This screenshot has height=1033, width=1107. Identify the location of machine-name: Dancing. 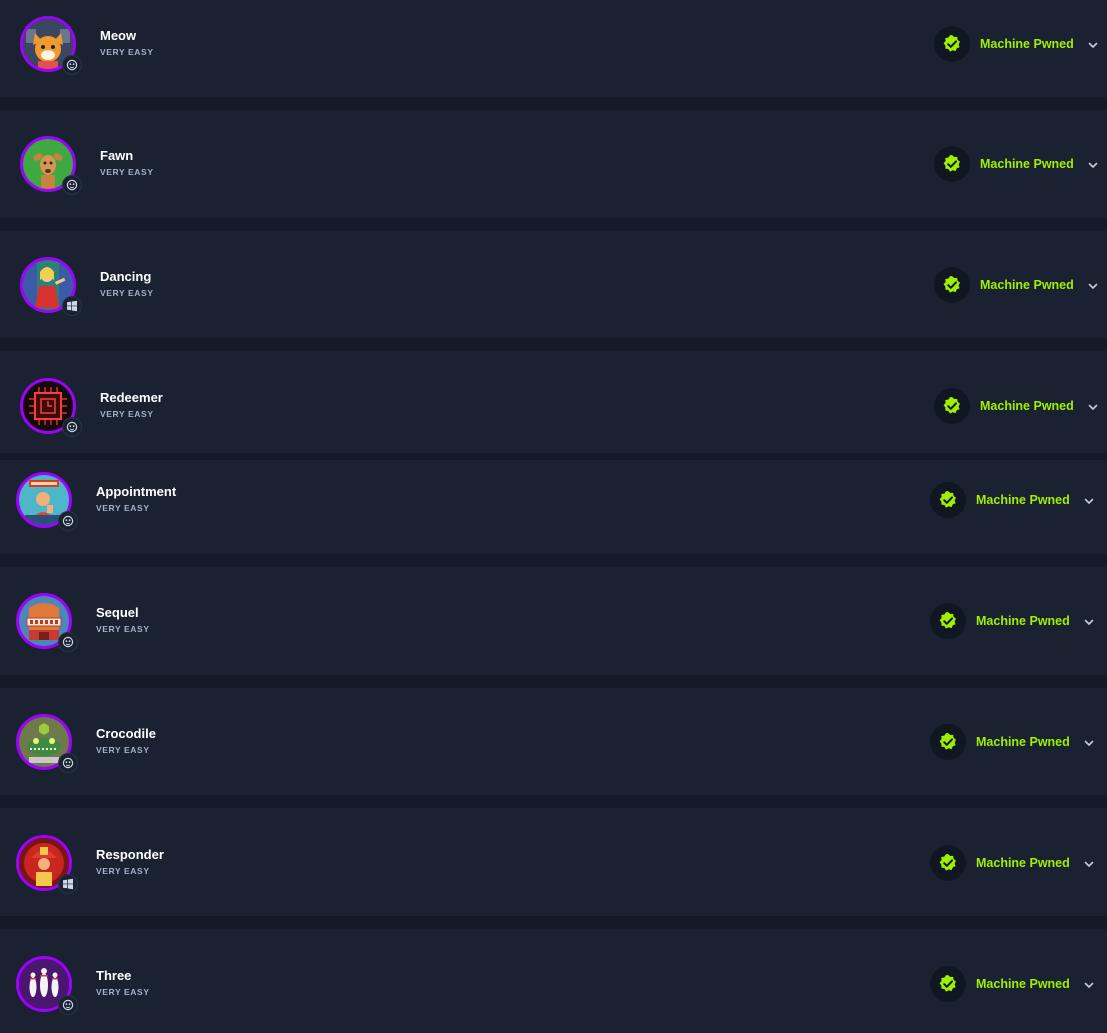
(125, 277).